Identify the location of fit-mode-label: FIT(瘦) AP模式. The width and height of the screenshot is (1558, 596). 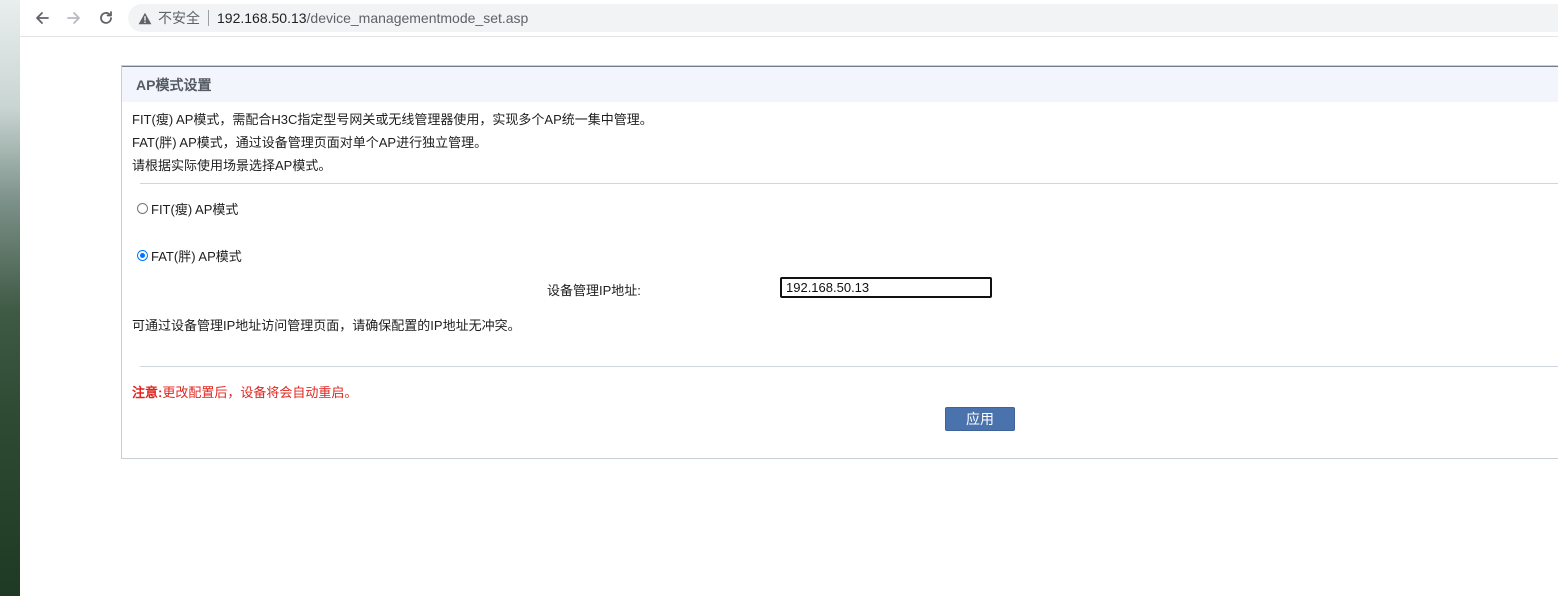
(194, 208).